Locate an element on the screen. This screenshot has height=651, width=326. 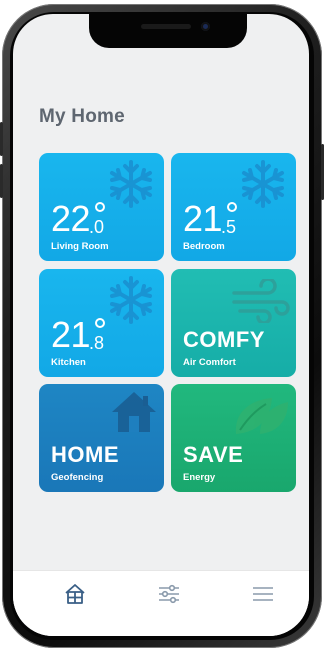
home-icon is located at coordinates (75, 594).